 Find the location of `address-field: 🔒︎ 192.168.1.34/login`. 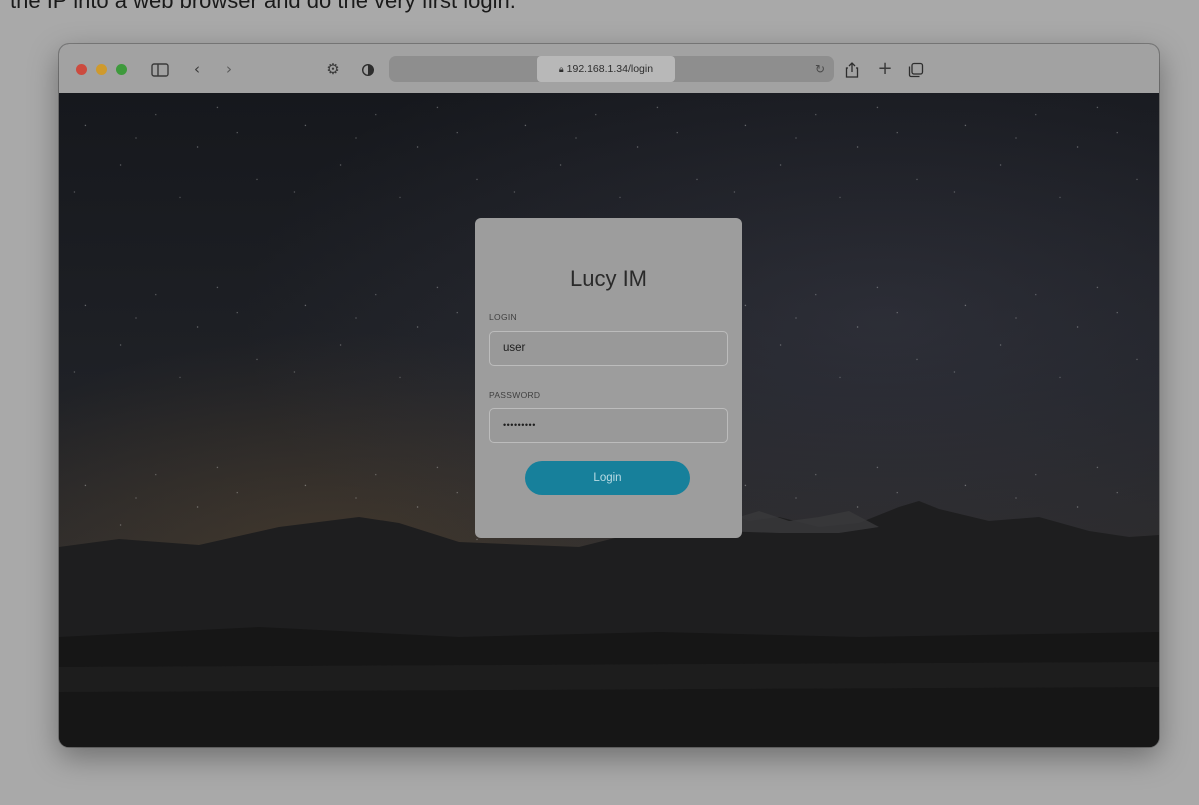

address-field: 🔒︎ 192.168.1.34/login is located at coordinates (606, 69).